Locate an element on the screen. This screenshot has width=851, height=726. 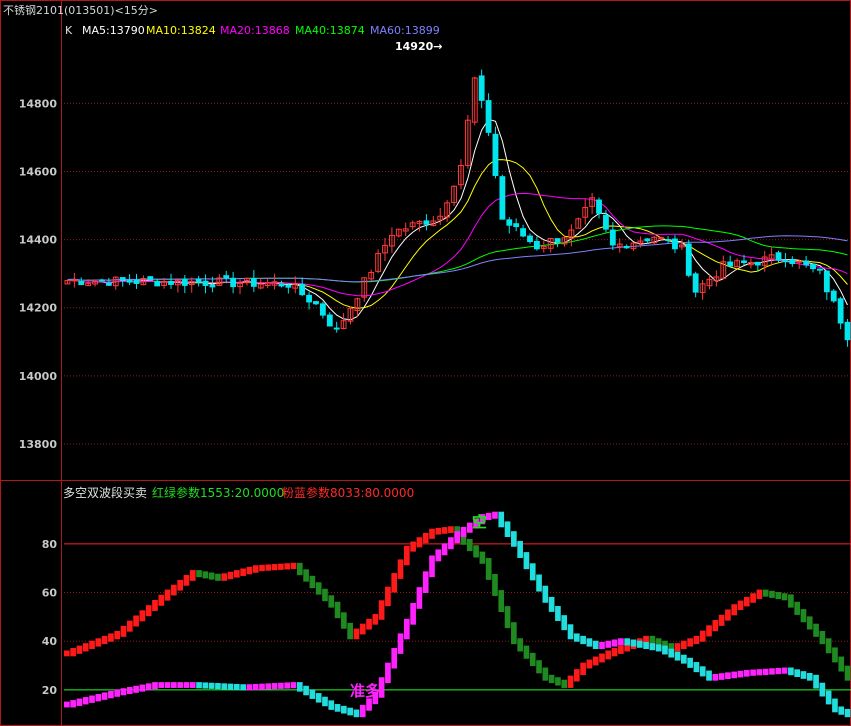
legend-ma40: MA40:13874 is located at coordinates (330, 30).